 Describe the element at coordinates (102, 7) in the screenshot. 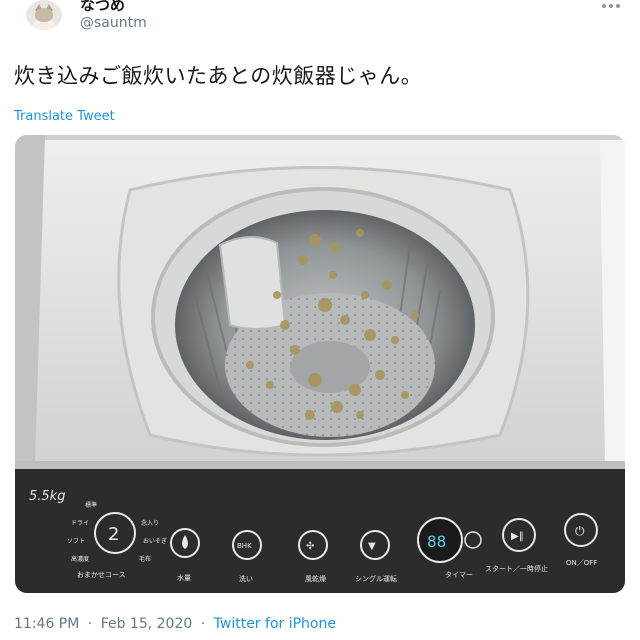

I see `display-name: なつめ` at that location.